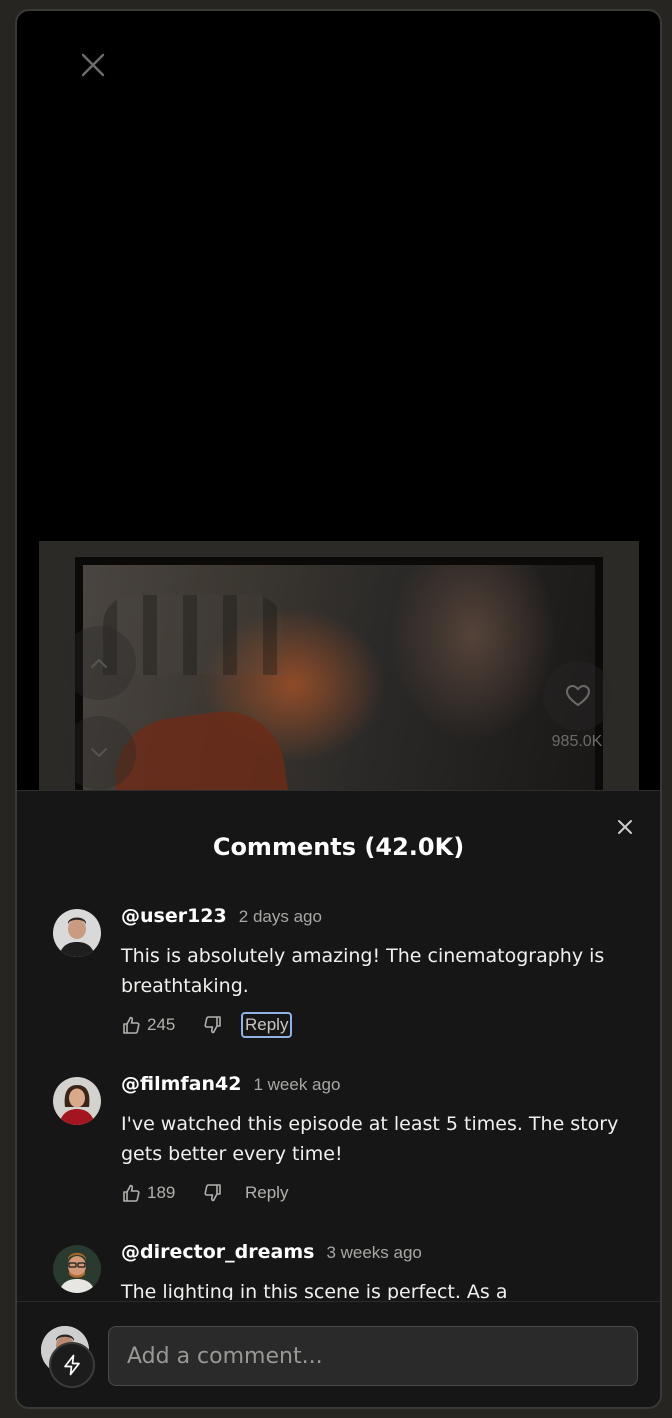 The width and height of the screenshot is (672, 1418). What do you see at coordinates (280, 916) in the screenshot?
I see `comment-time: 2 days ago` at bounding box center [280, 916].